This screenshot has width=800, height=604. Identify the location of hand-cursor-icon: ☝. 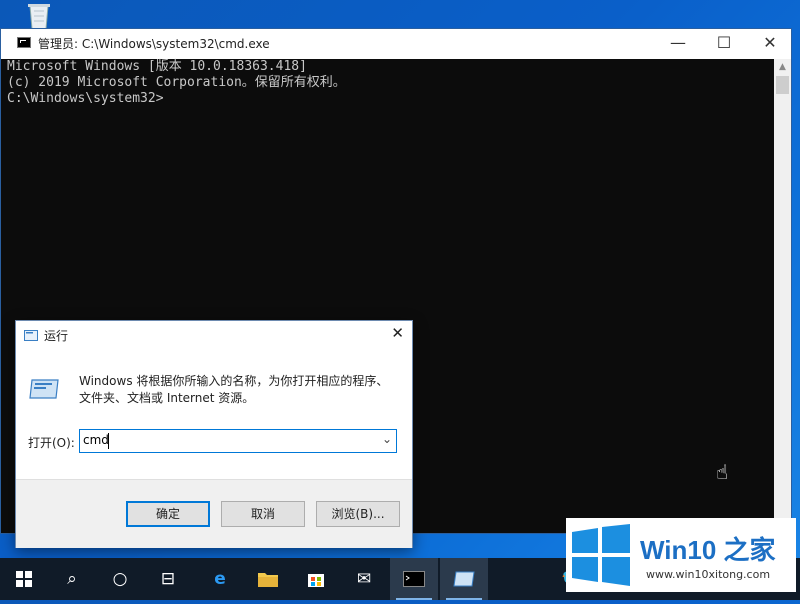
(722, 472).